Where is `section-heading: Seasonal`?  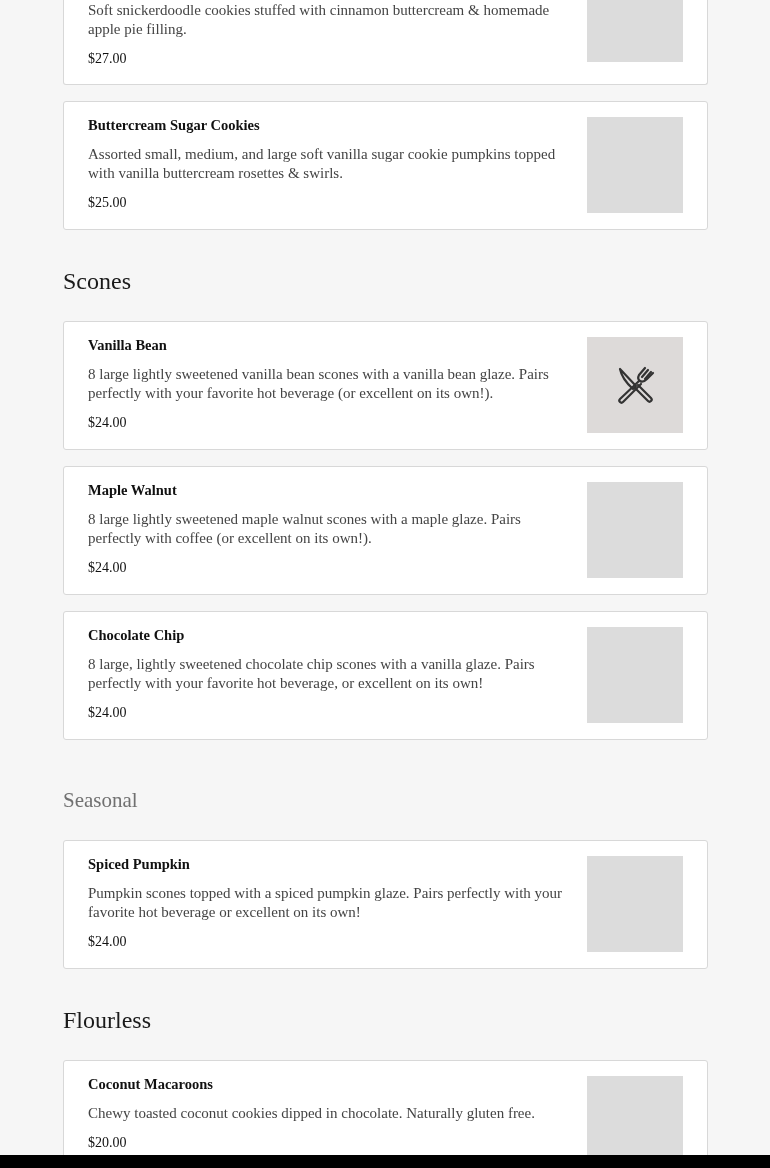 section-heading: Seasonal is located at coordinates (101, 800).